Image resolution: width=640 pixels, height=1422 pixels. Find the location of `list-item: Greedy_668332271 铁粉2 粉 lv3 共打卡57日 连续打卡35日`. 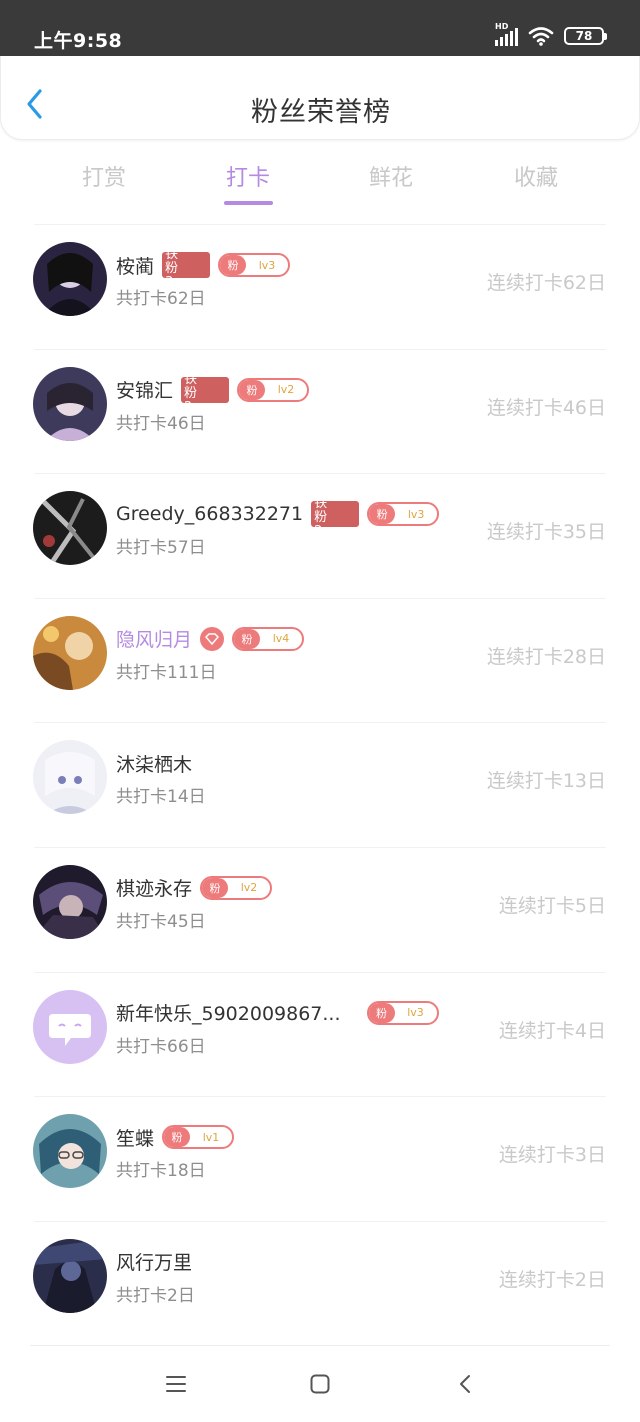

list-item: Greedy_668332271 铁粉2 粉 lv3 共打卡57日 连续打卡35日 is located at coordinates (320, 535).